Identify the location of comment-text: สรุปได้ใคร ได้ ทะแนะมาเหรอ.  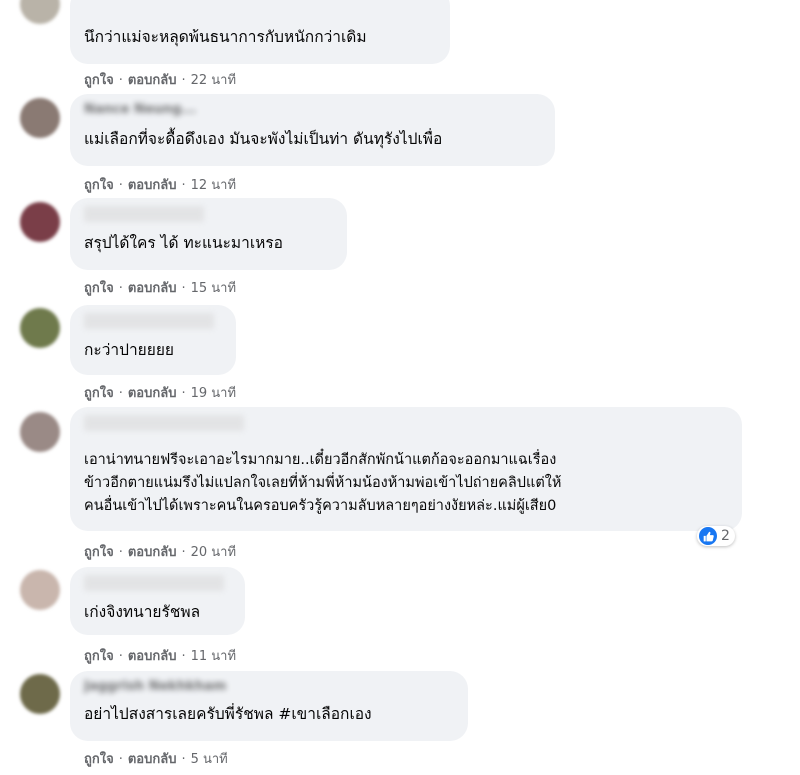
(183, 243).